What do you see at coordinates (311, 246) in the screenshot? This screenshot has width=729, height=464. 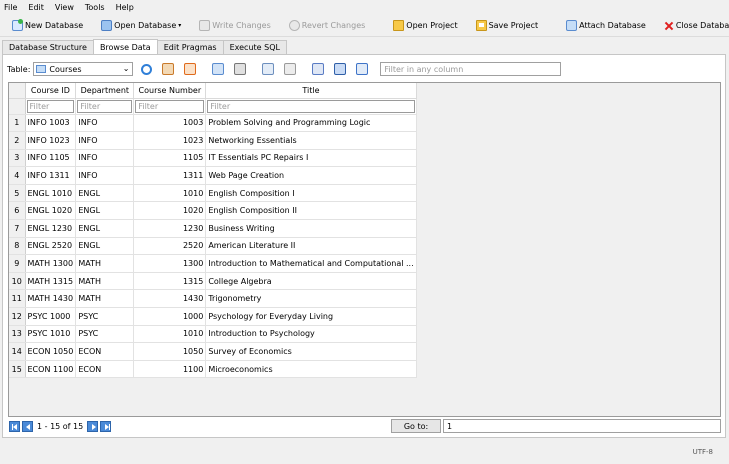 I see `cell-title: American Literature II` at bounding box center [311, 246].